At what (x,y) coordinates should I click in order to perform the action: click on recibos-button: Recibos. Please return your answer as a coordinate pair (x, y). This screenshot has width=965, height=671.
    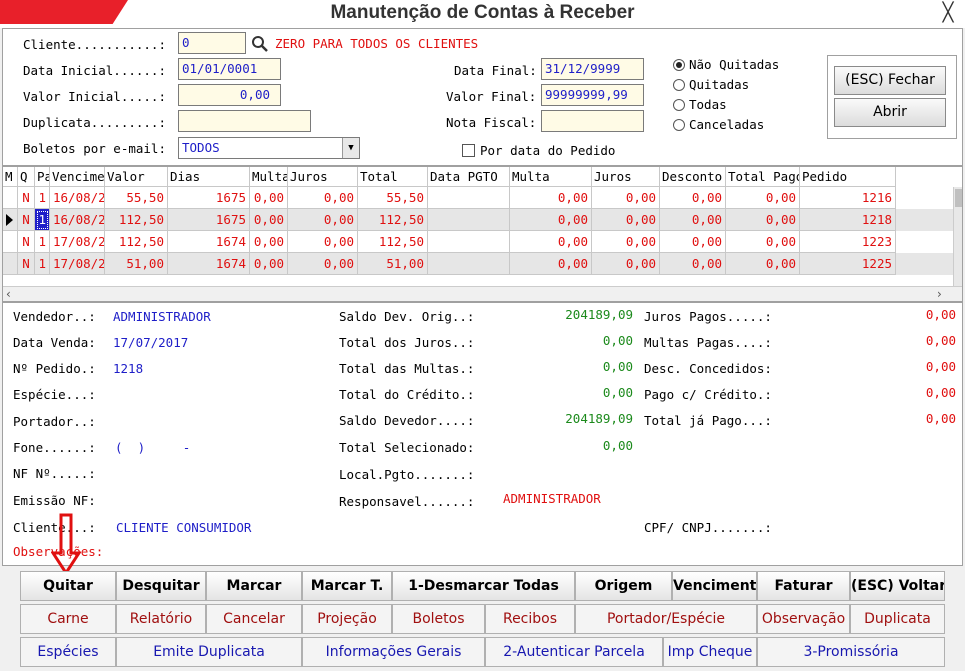
    Looking at the image, I should click on (530, 619).